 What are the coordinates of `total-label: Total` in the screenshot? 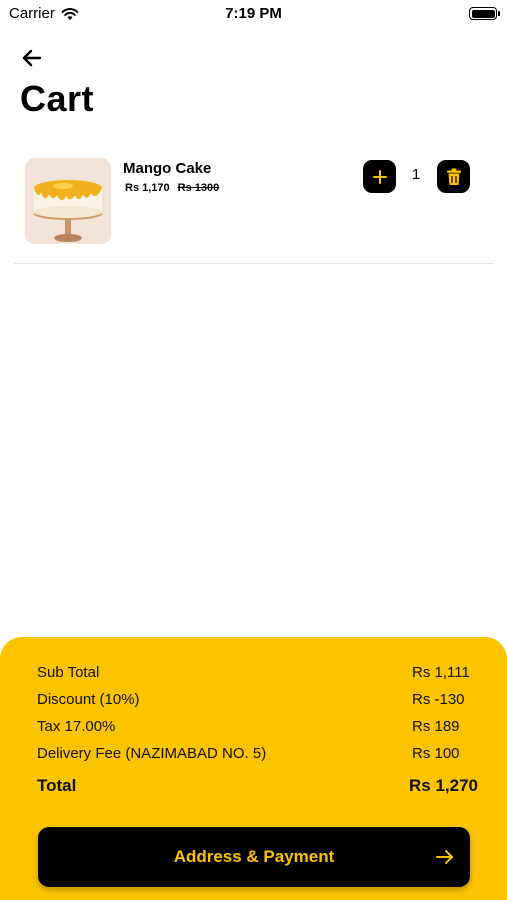 It's located at (57, 785).